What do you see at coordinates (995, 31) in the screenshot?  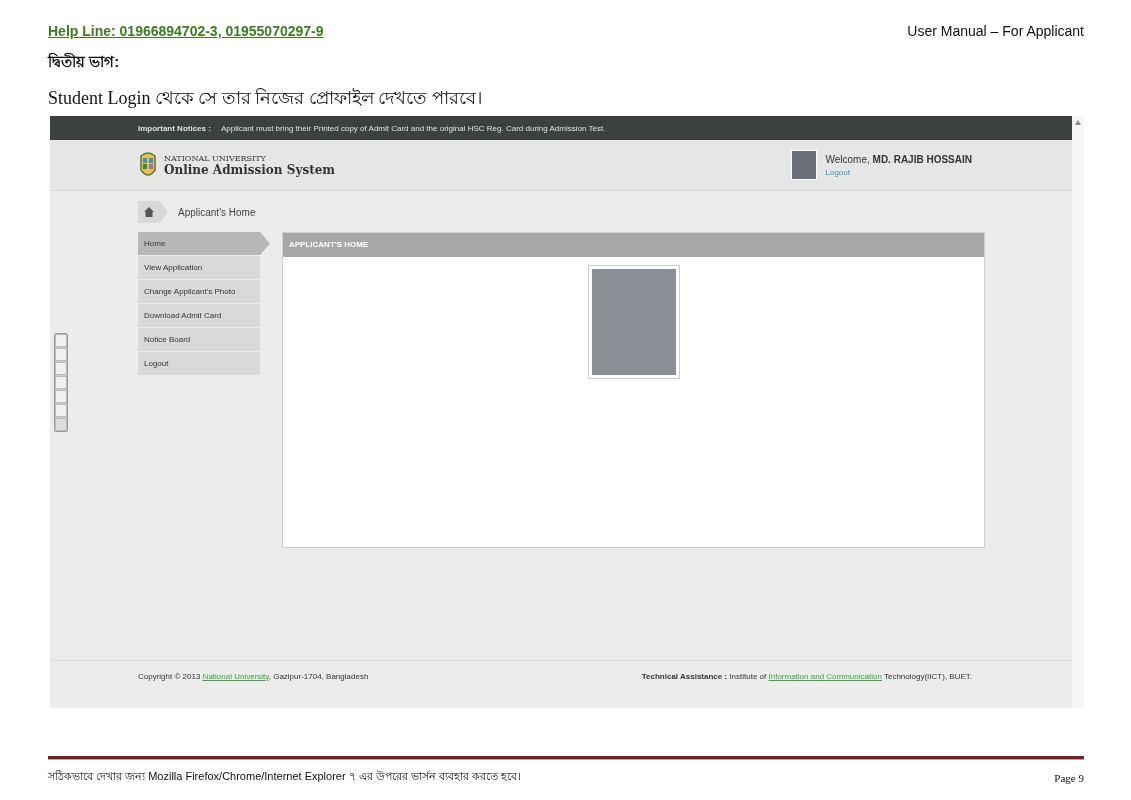 I see `manual-title: User Manual – For Applicant` at bounding box center [995, 31].